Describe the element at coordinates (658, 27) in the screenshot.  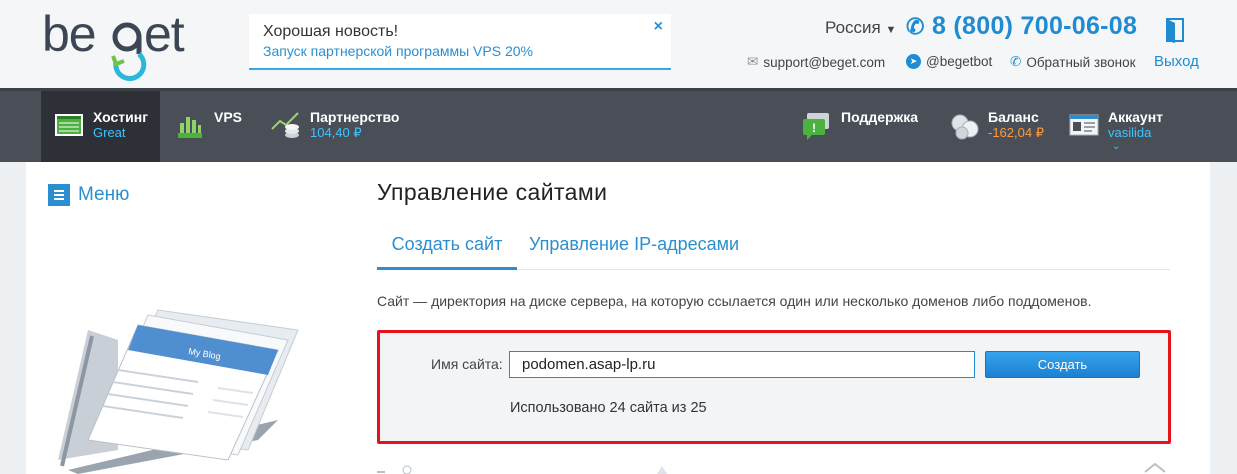
I see `close-icon: ×` at that location.